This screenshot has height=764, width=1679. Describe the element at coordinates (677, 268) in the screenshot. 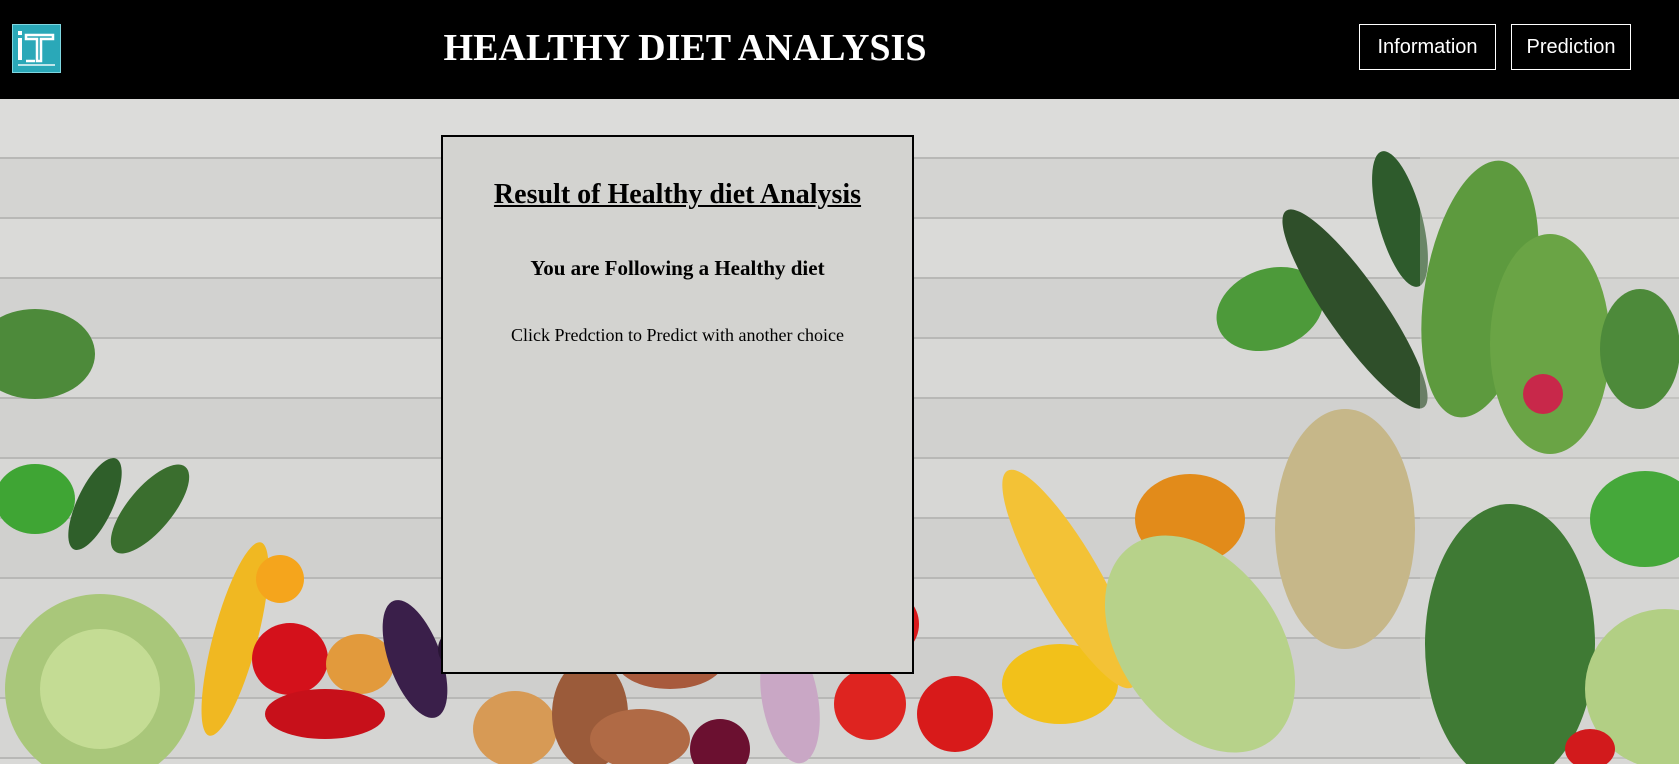

I see `result-text: You are Following a Healthy diet` at that location.